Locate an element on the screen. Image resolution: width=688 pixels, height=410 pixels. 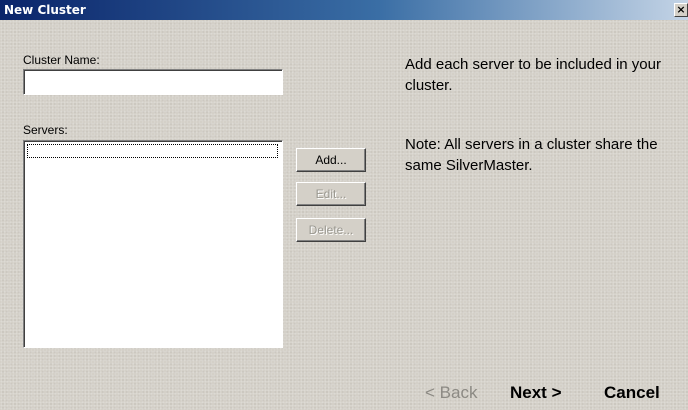
cluster-name-input is located at coordinates (153, 82).